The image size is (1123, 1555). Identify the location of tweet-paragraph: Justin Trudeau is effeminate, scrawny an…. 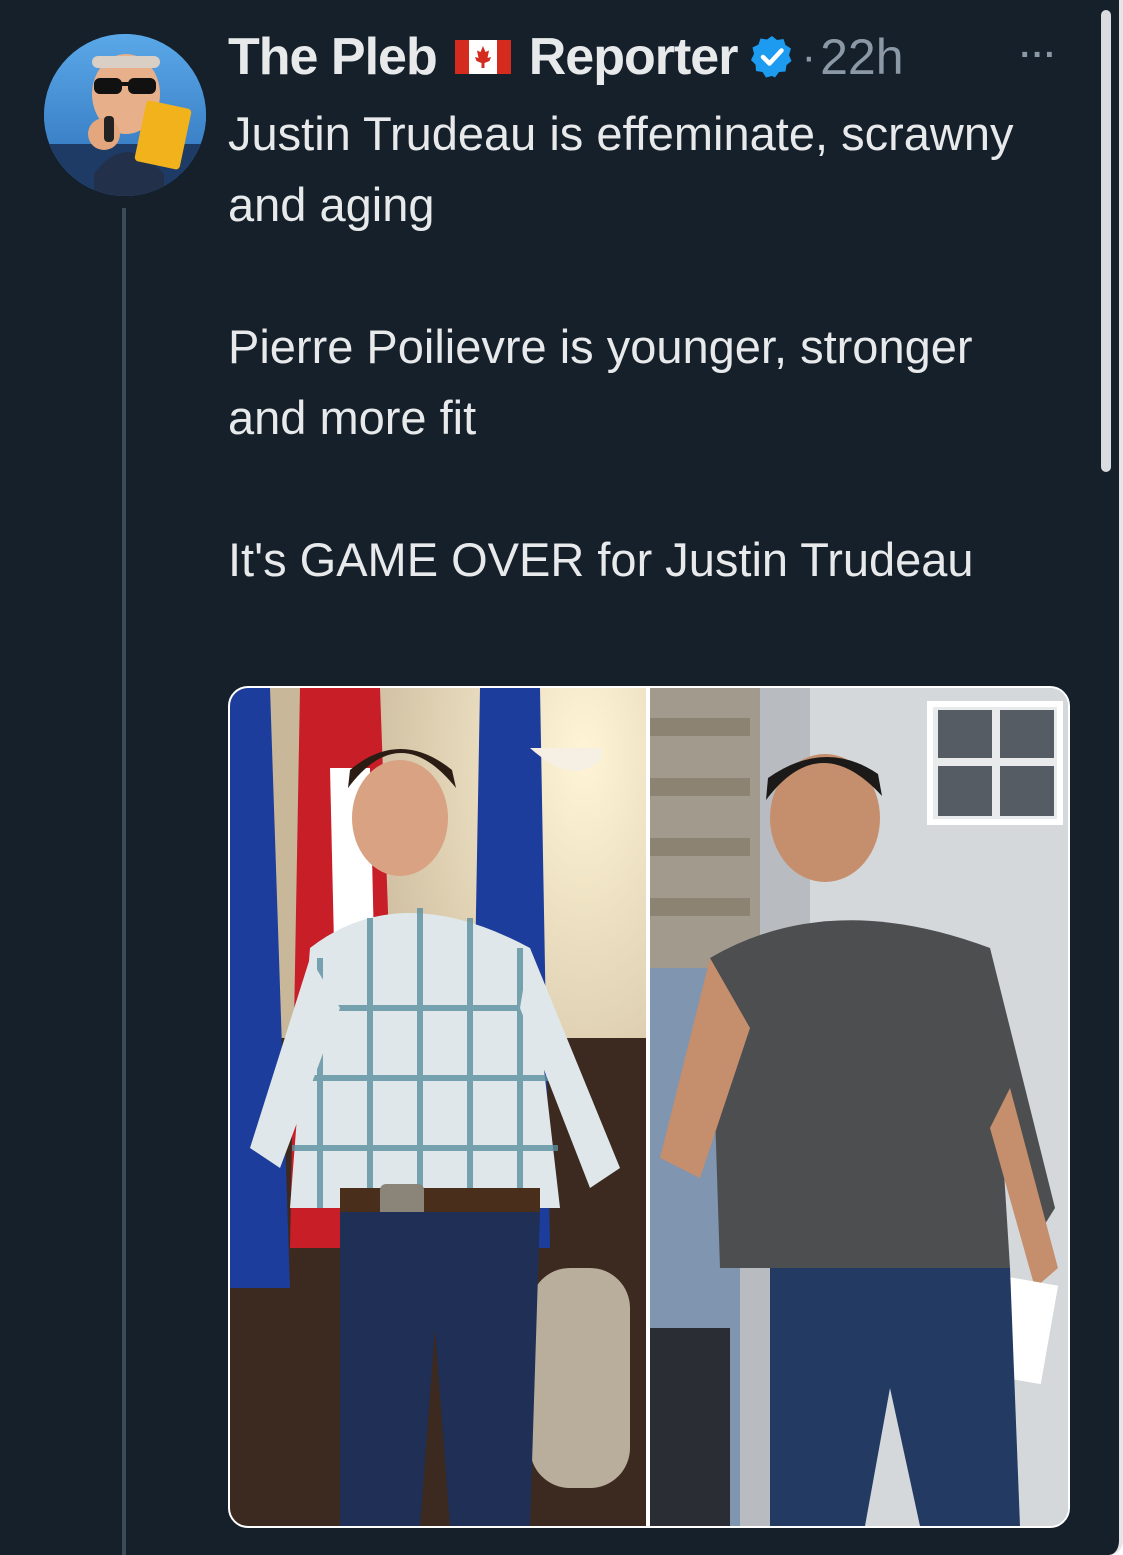
(621, 169).